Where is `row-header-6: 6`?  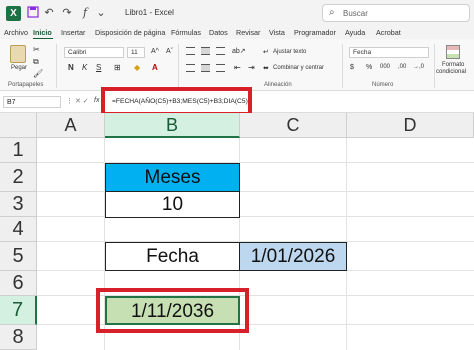 row-header-6: 6 is located at coordinates (18, 283).